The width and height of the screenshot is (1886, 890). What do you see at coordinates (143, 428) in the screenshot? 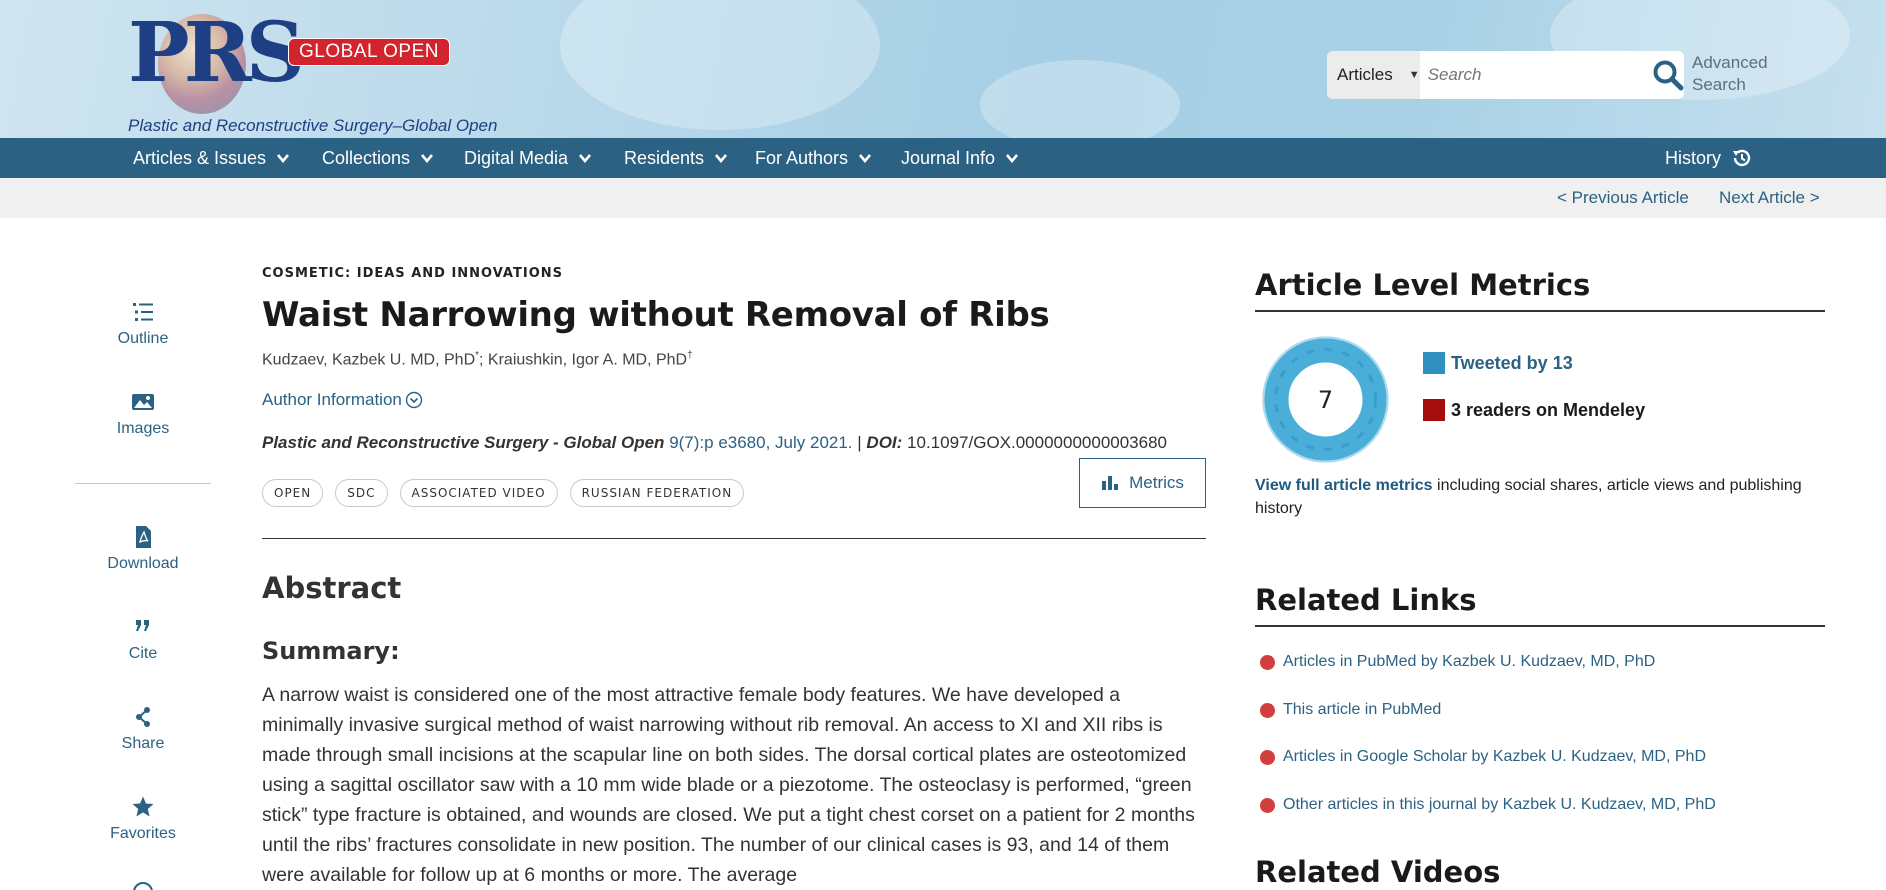
I see `sidebar-label: Images` at bounding box center [143, 428].